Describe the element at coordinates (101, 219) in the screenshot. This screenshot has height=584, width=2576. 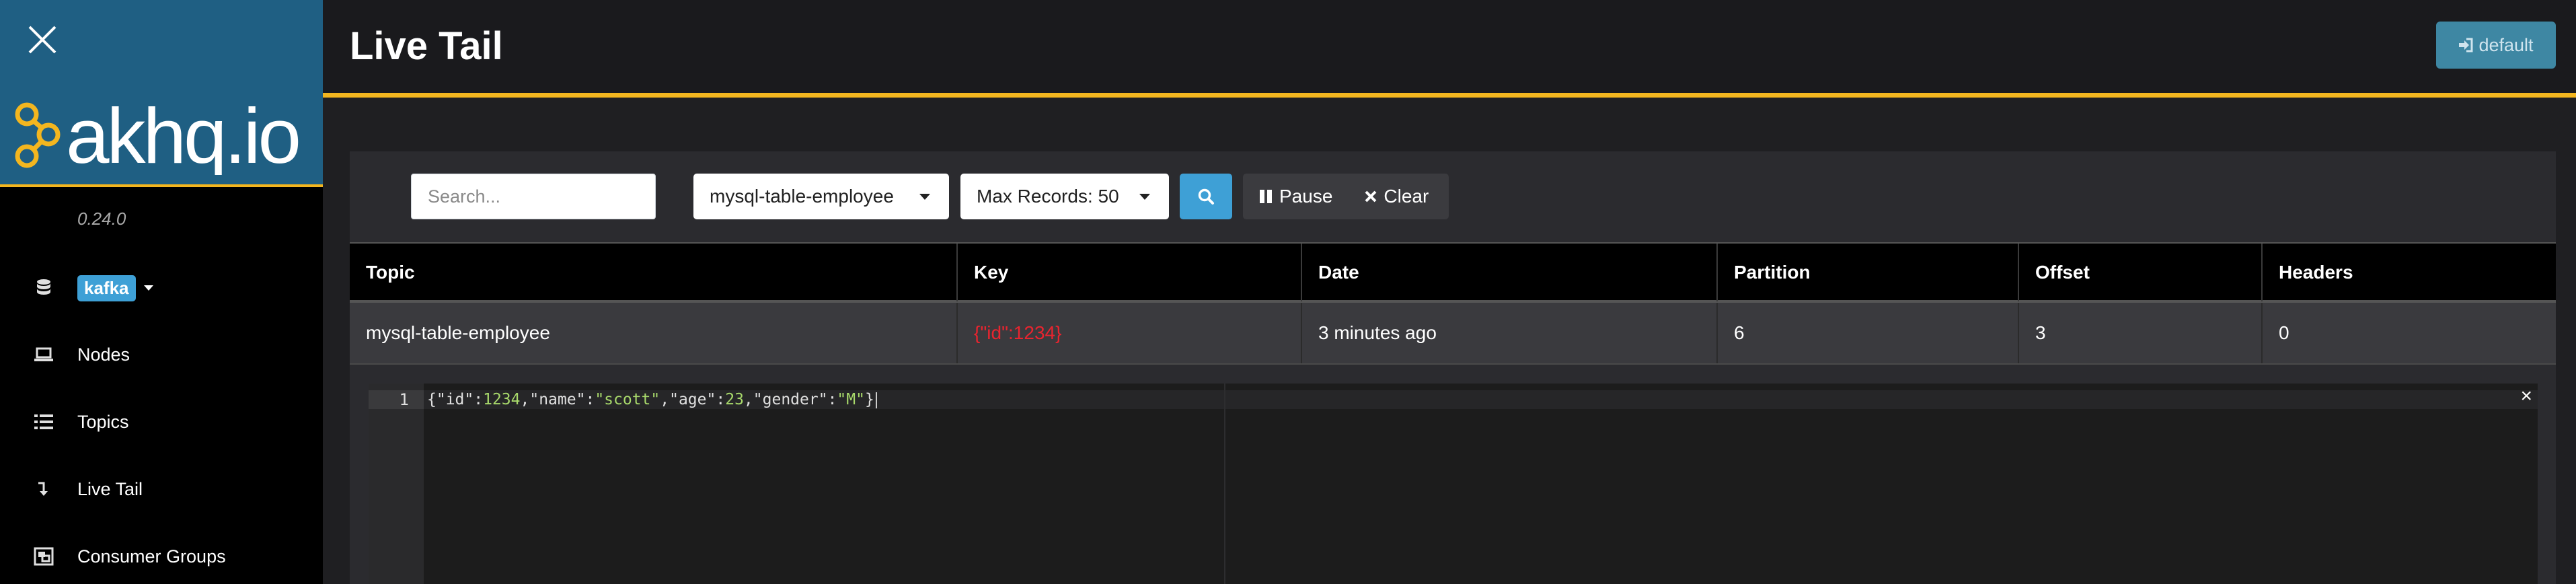
I see `version-label: 0.24.0` at that location.